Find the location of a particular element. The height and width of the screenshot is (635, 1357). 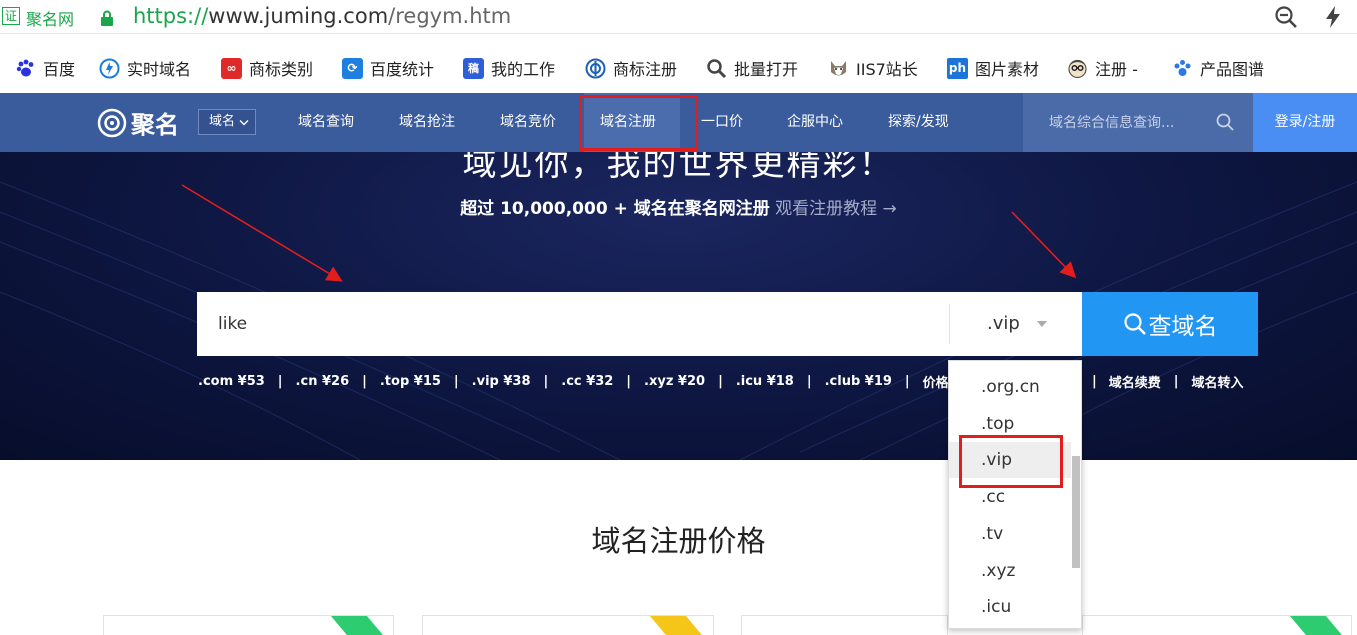

bookmark-label: 百度统计 is located at coordinates (402, 69).